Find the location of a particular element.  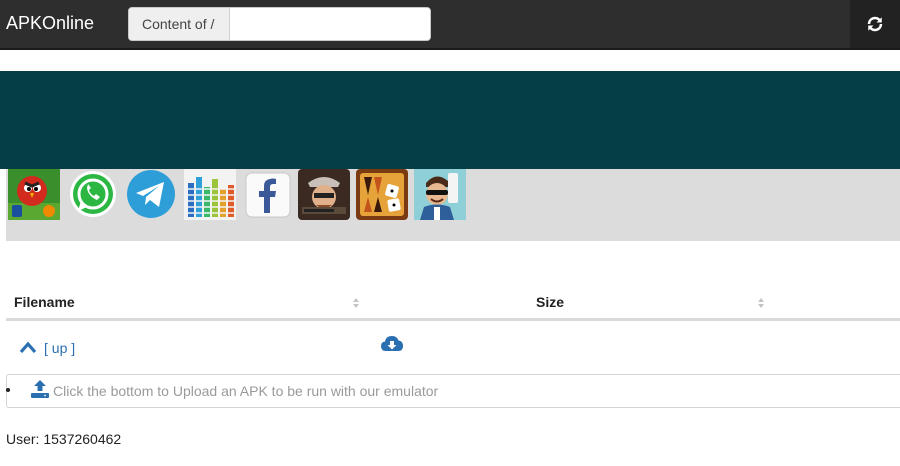

content-path-group: Content of / is located at coordinates (279, 24).